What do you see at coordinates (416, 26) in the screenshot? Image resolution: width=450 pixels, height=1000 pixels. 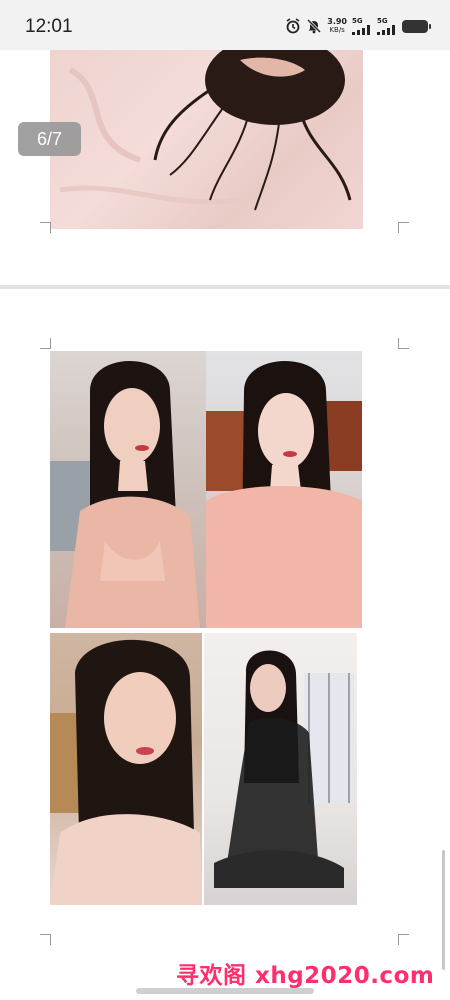 I see `battery-icon` at bounding box center [416, 26].